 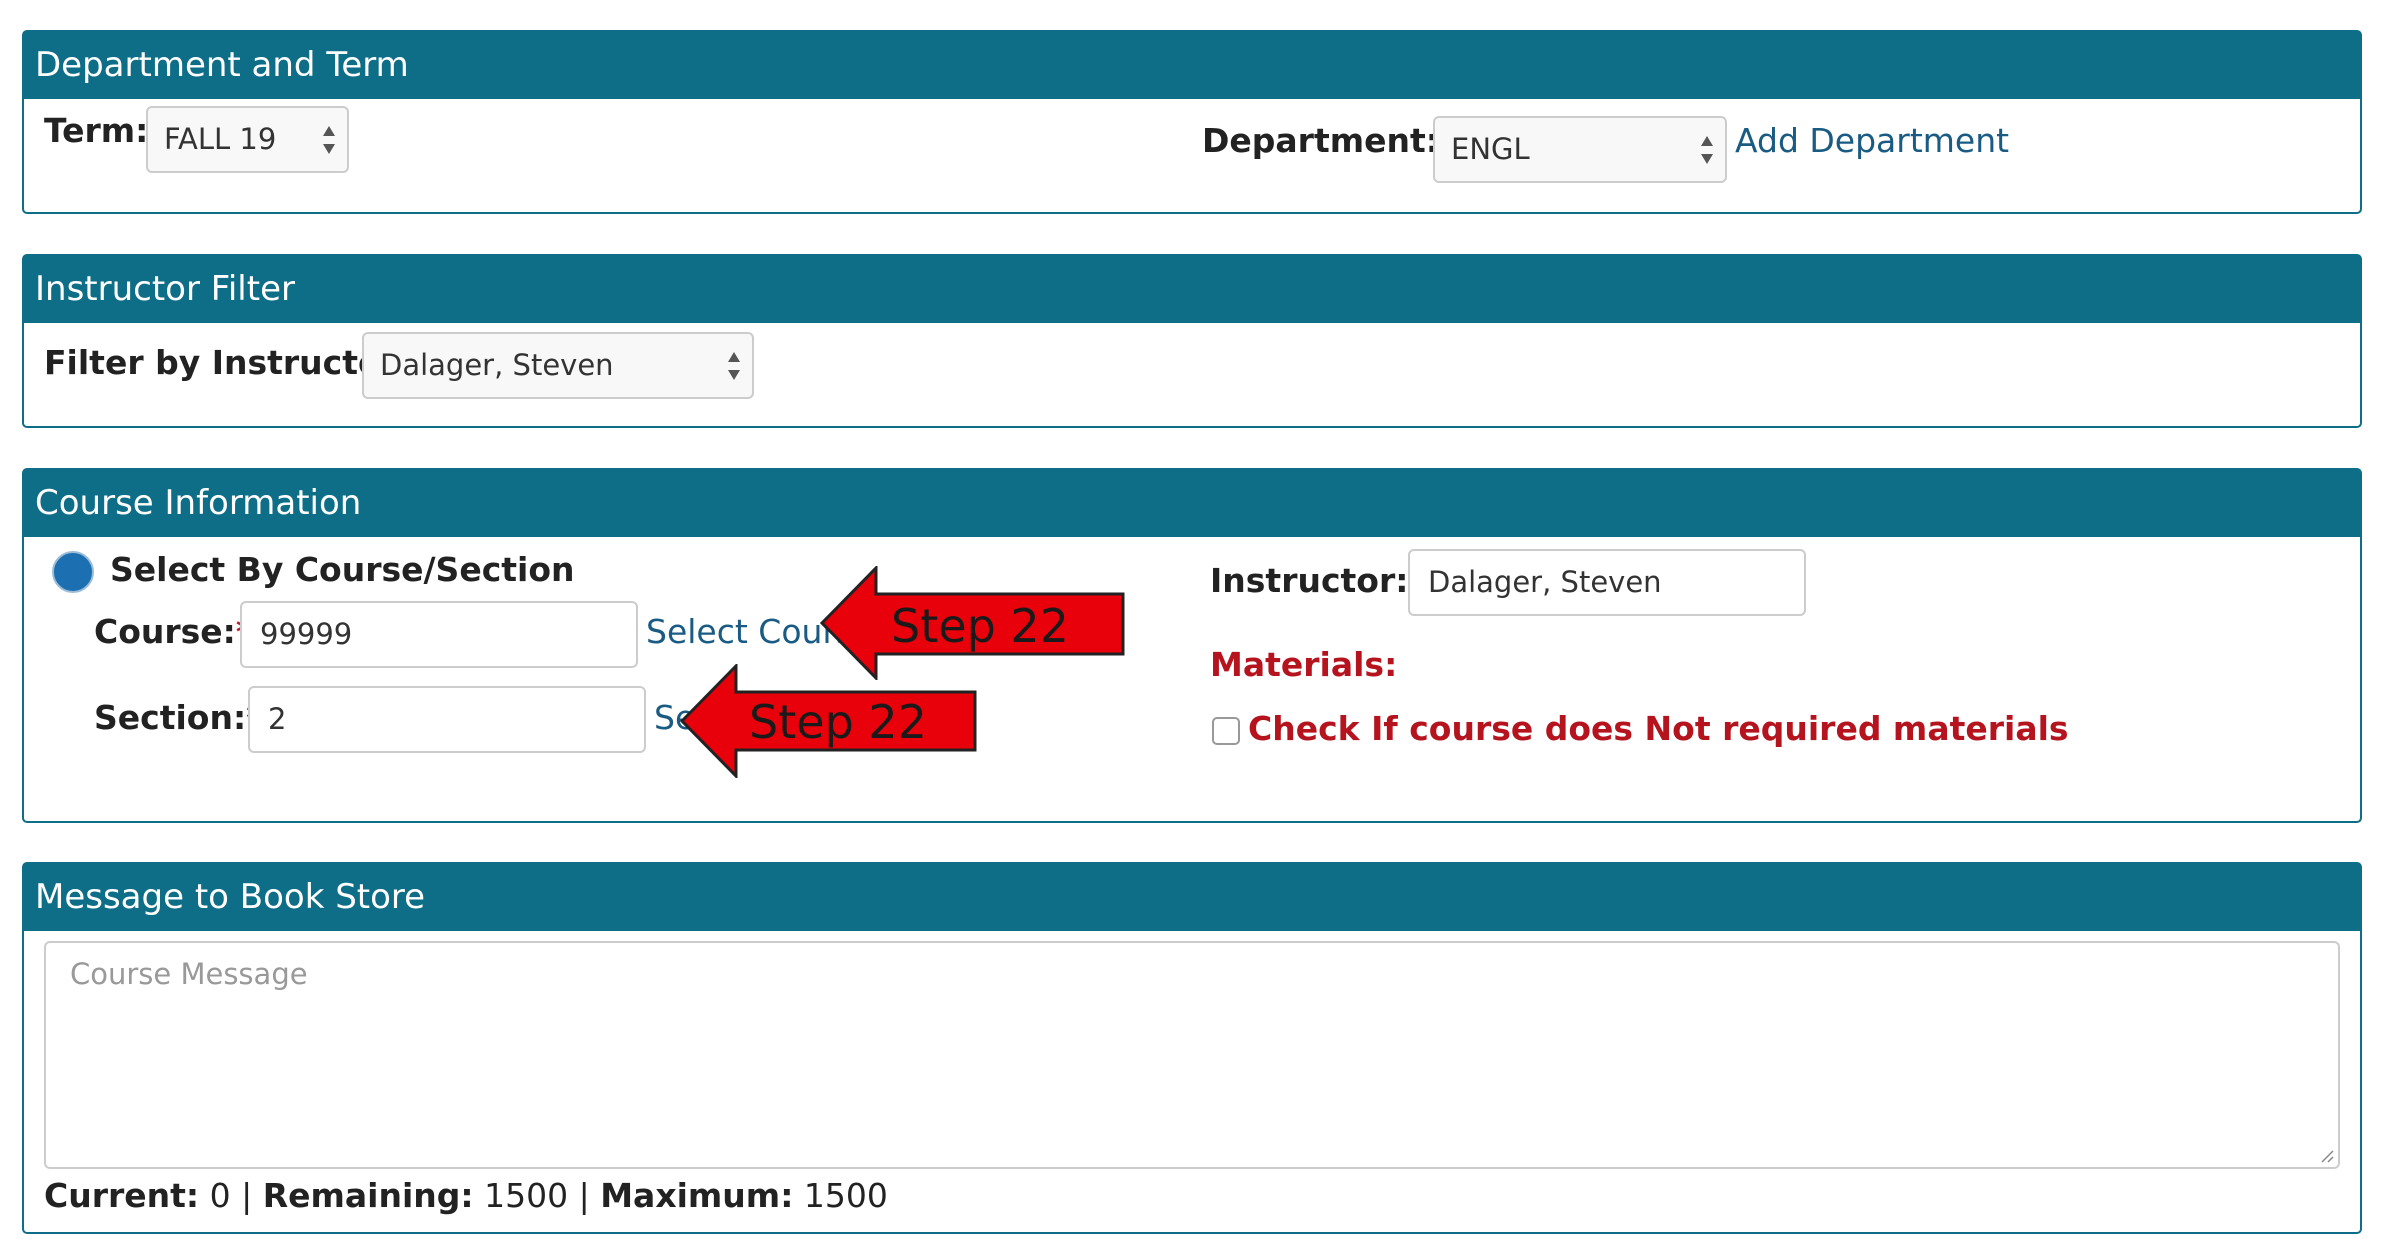 I want to click on filter-instructor-label: Filter by Instructor:, so click(x=227, y=362).